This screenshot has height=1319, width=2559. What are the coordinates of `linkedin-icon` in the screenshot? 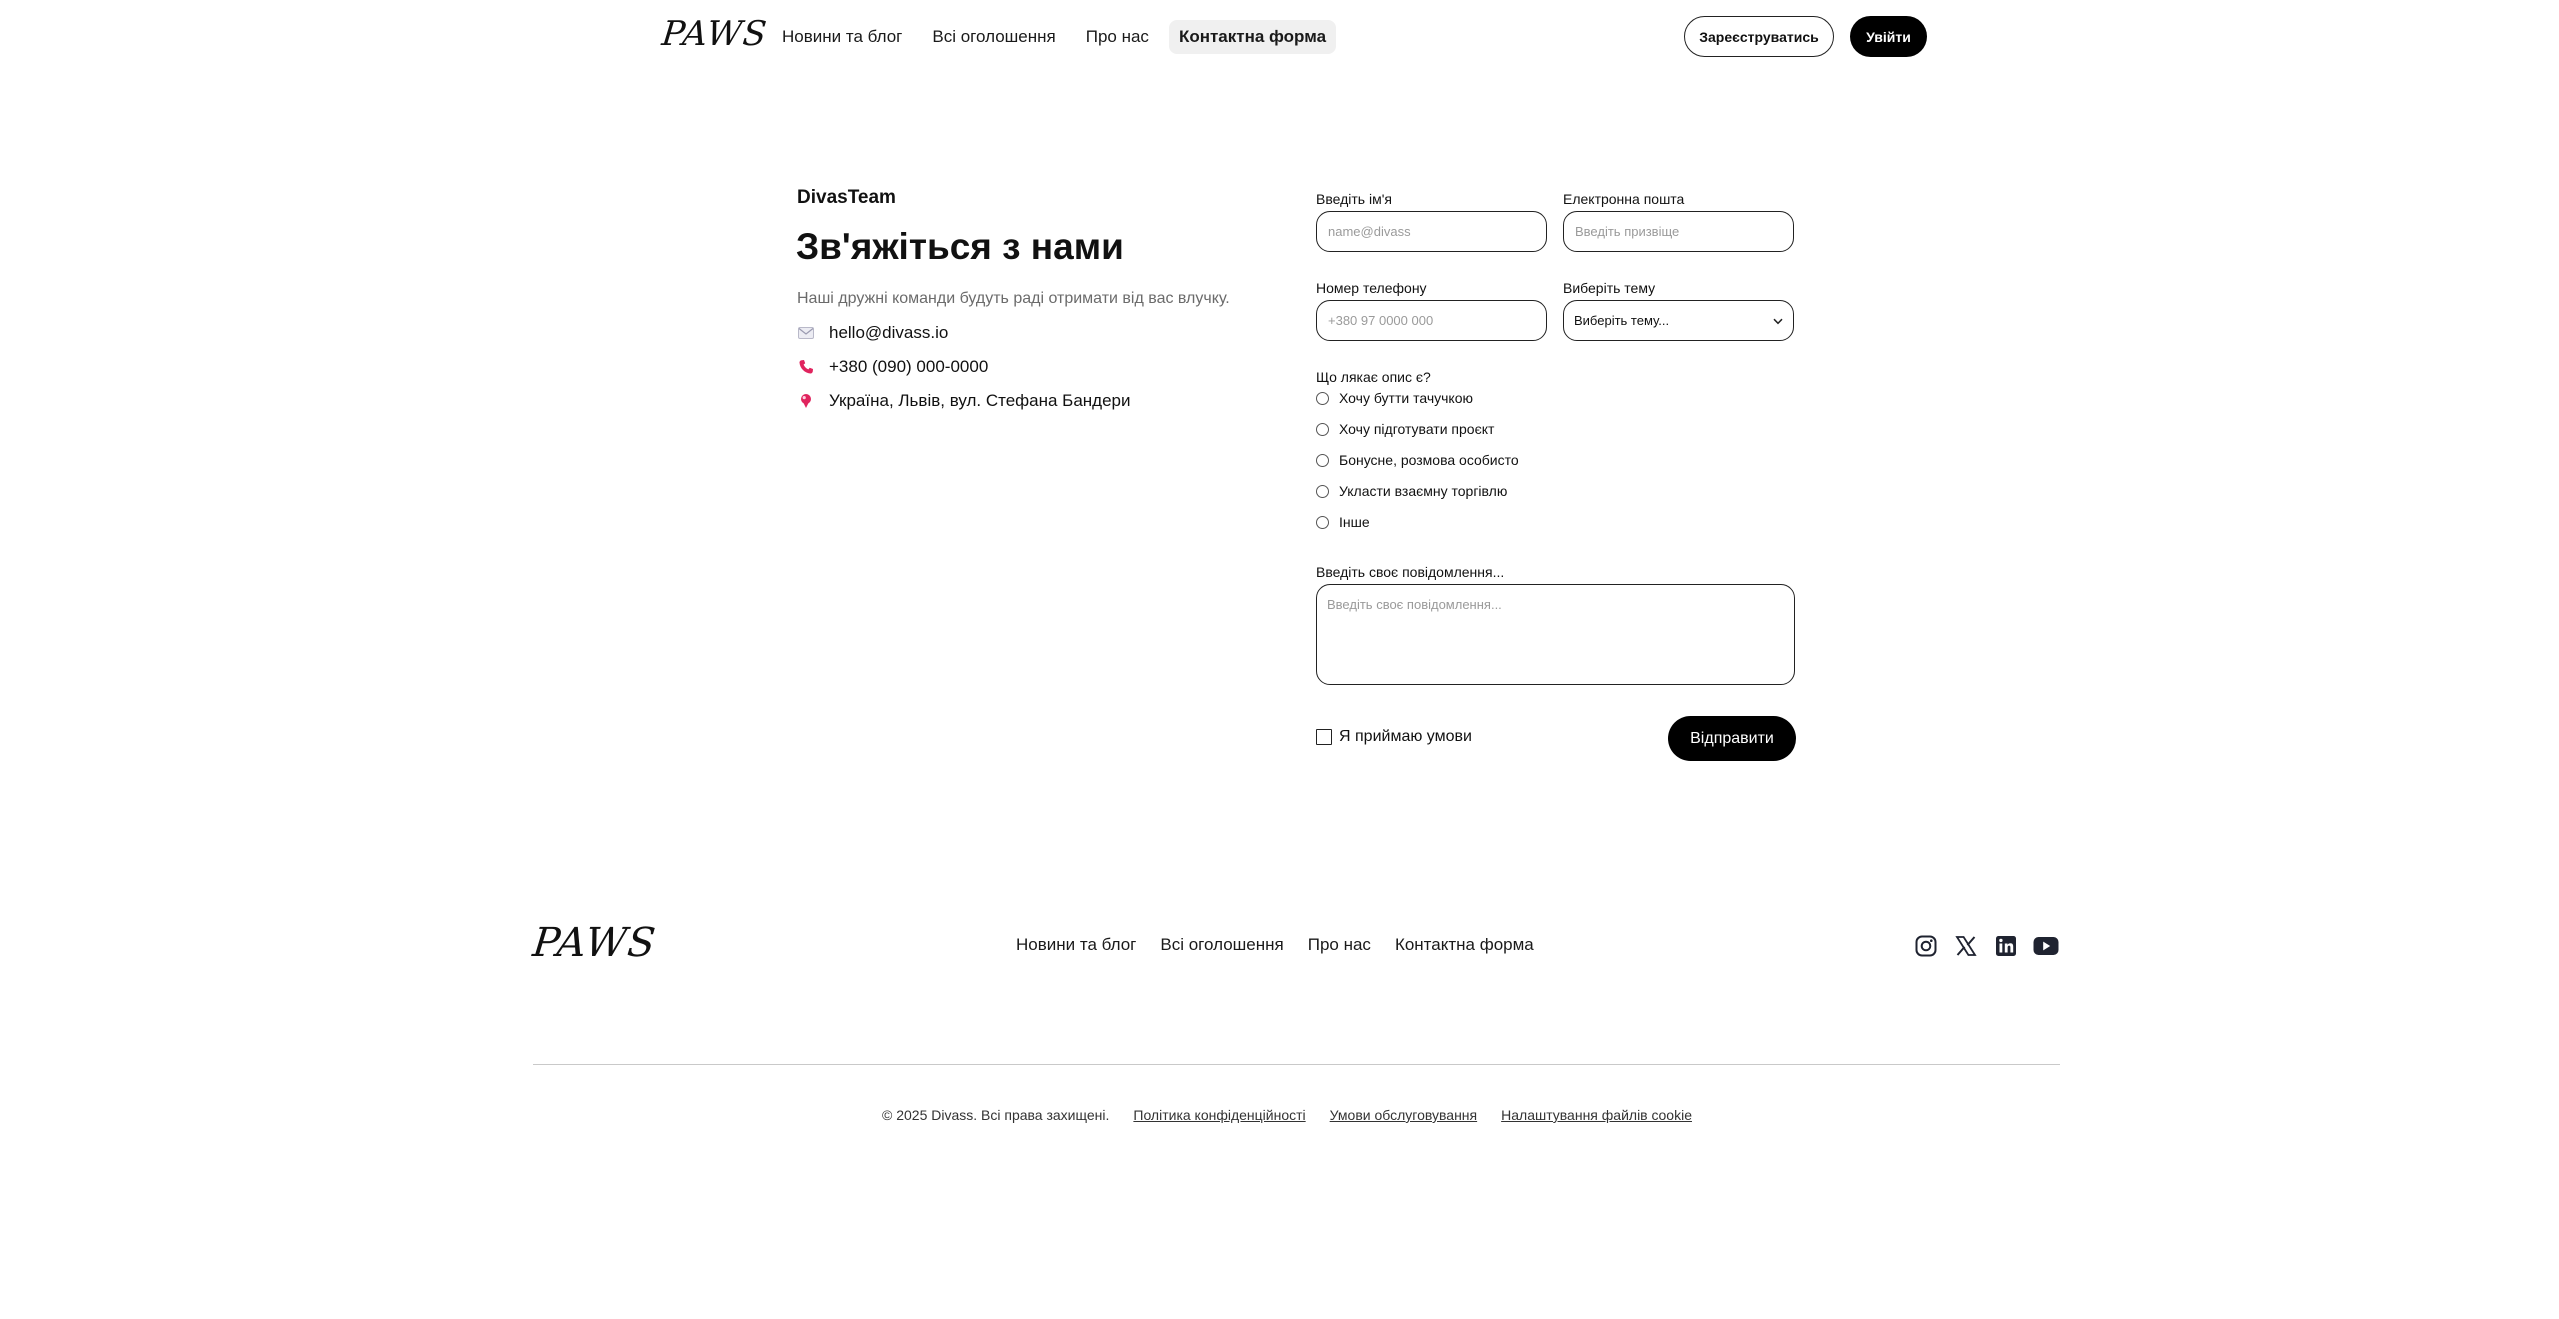 It's located at (2006, 946).